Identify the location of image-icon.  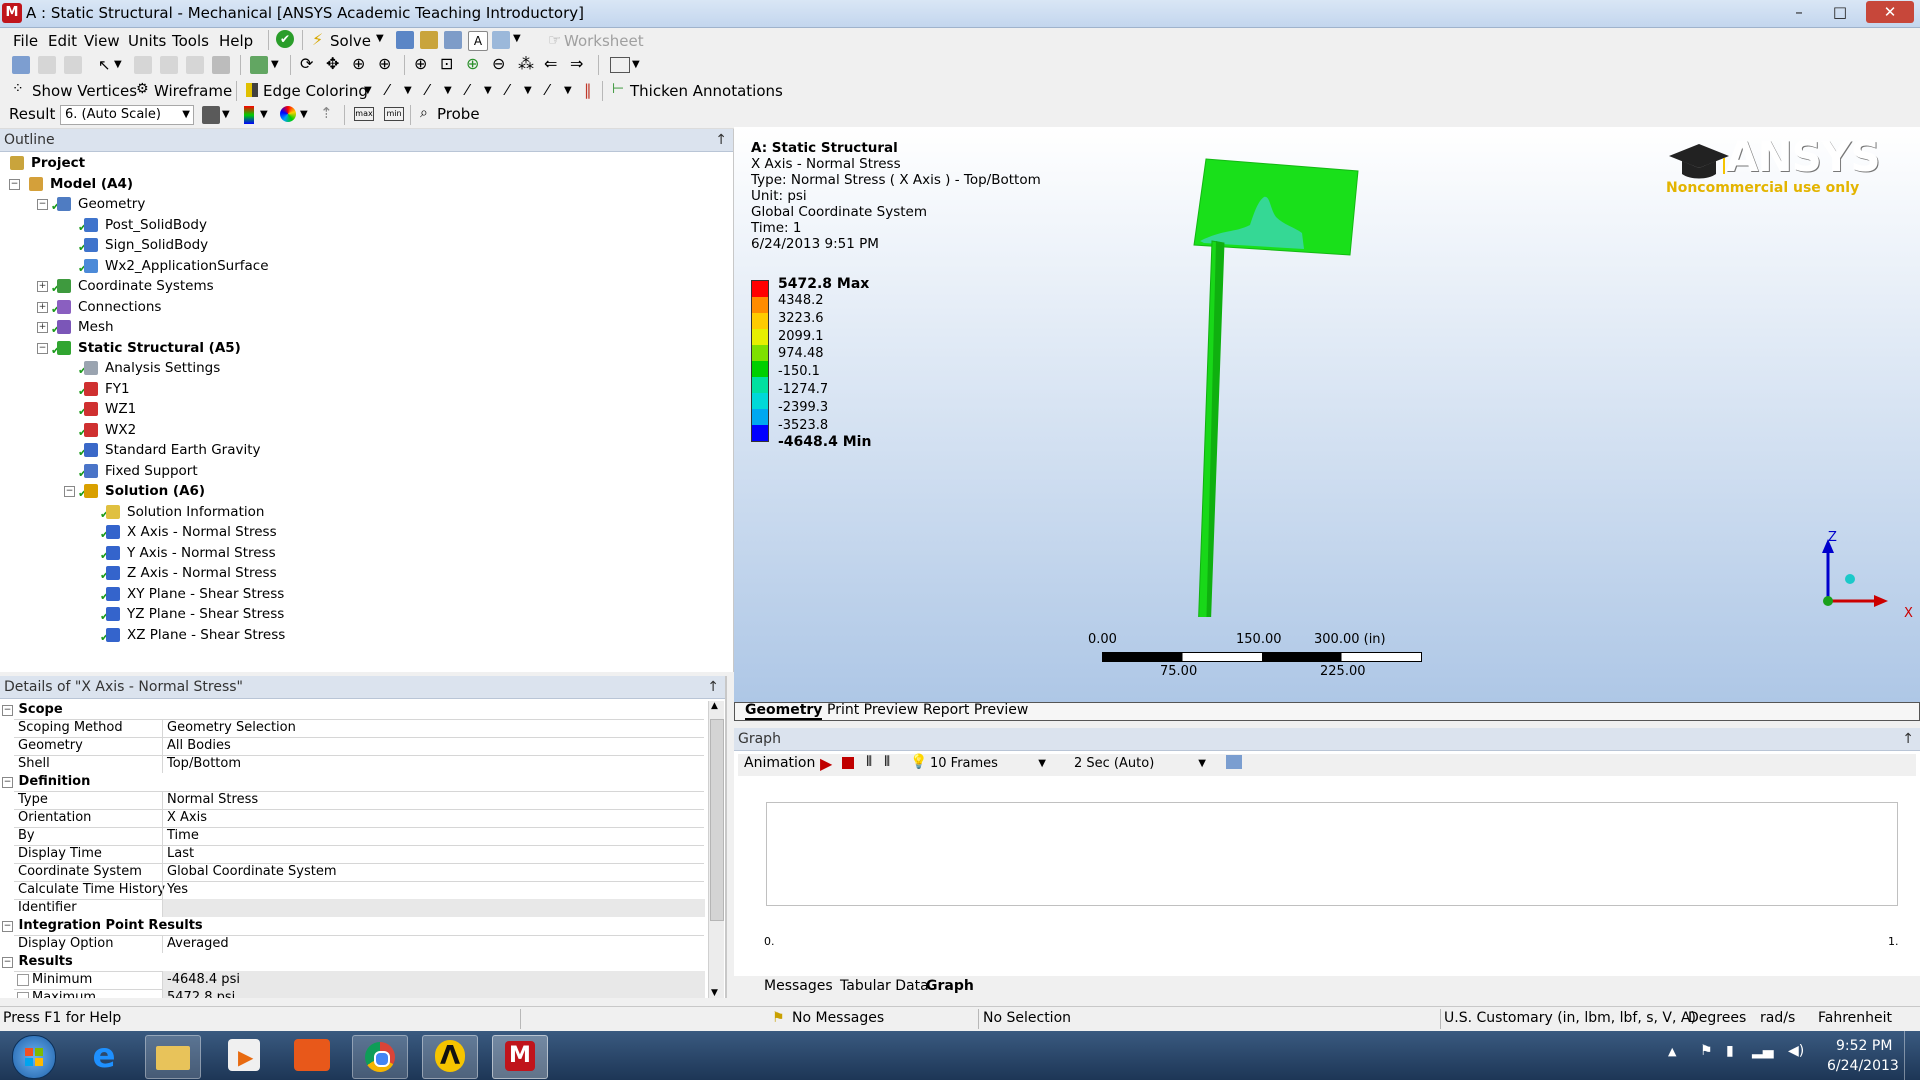
(501, 40).